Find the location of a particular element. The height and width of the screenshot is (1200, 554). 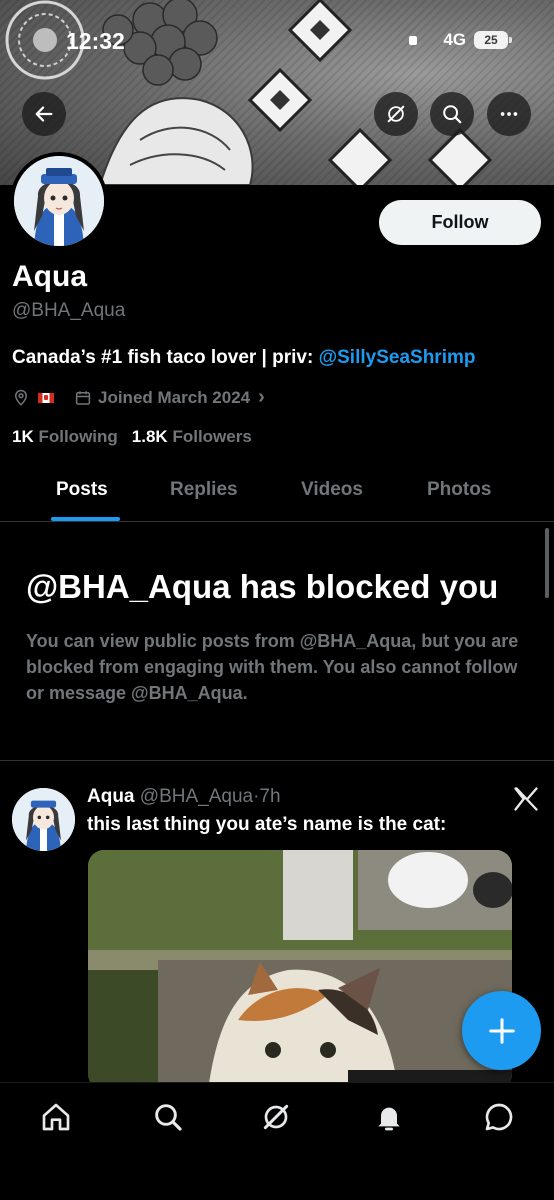

followers-count: 1.8K is located at coordinates (149, 436).